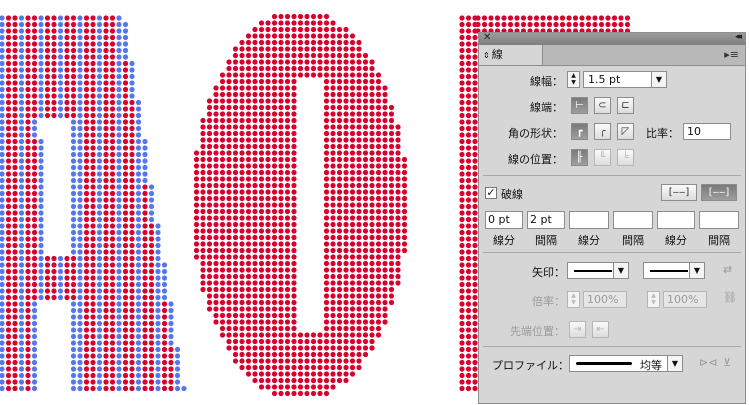  Describe the element at coordinates (497, 54) in the screenshot. I see `tab-stroke-label: 線` at that location.